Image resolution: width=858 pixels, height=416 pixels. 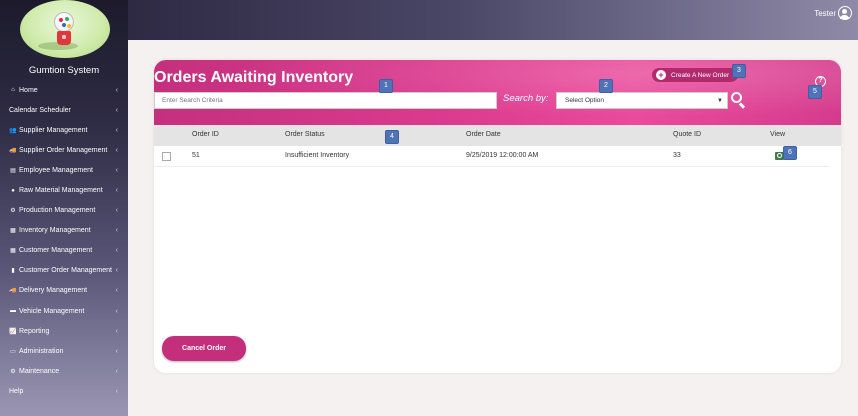 What do you see at coordinates (305, 134) in the screenshot?
I see `column-header-order-status: Order Status` at bounding box center [305, 134].